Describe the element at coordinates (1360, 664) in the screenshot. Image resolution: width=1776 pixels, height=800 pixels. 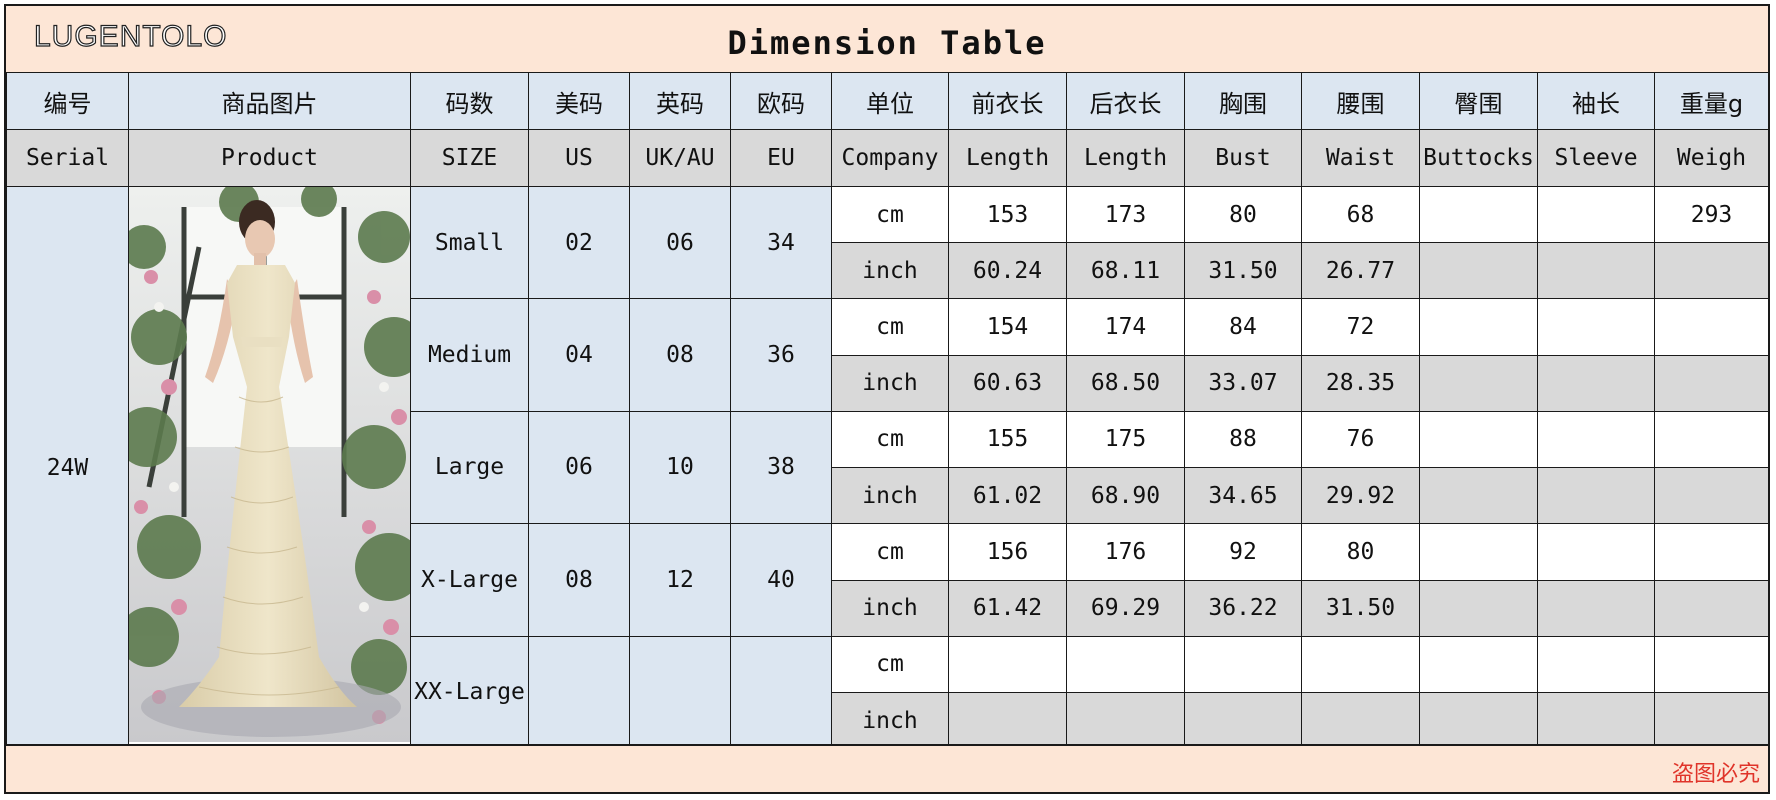
I see `measurement-cell-waist` at that location.